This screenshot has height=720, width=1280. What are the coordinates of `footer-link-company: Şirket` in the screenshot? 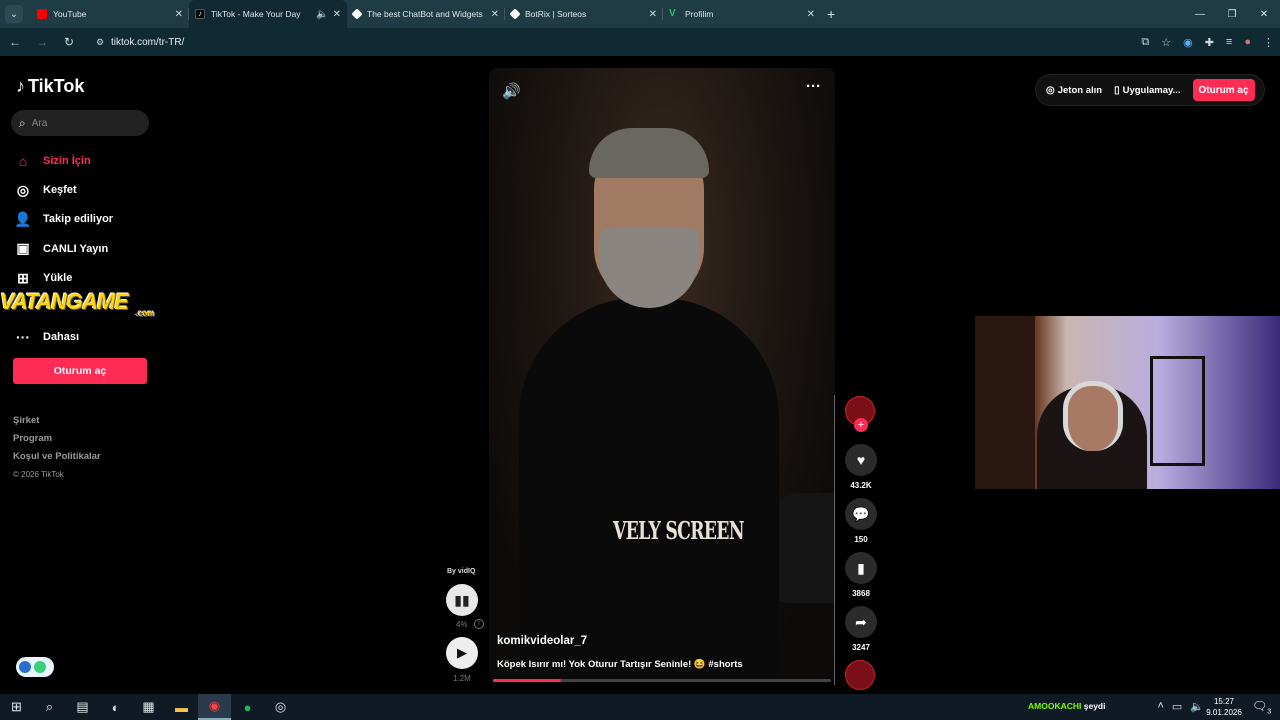 It's located at (57, 421).